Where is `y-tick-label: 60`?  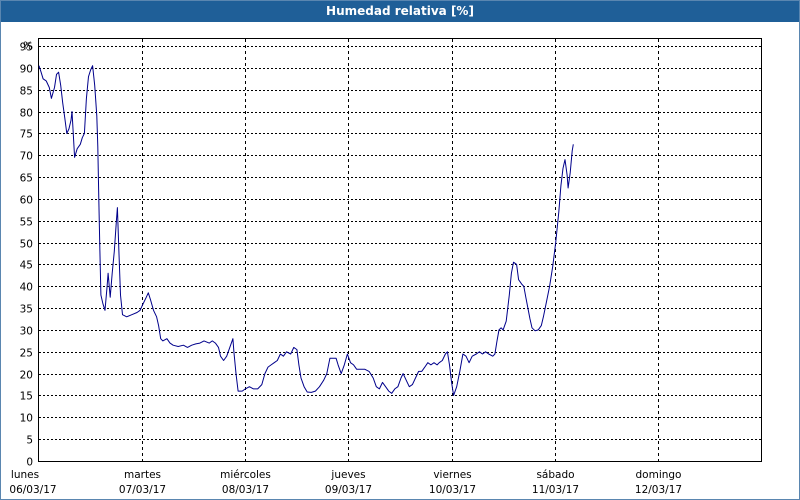
y-tick-label: 60 is located at coordinates (26, 201).